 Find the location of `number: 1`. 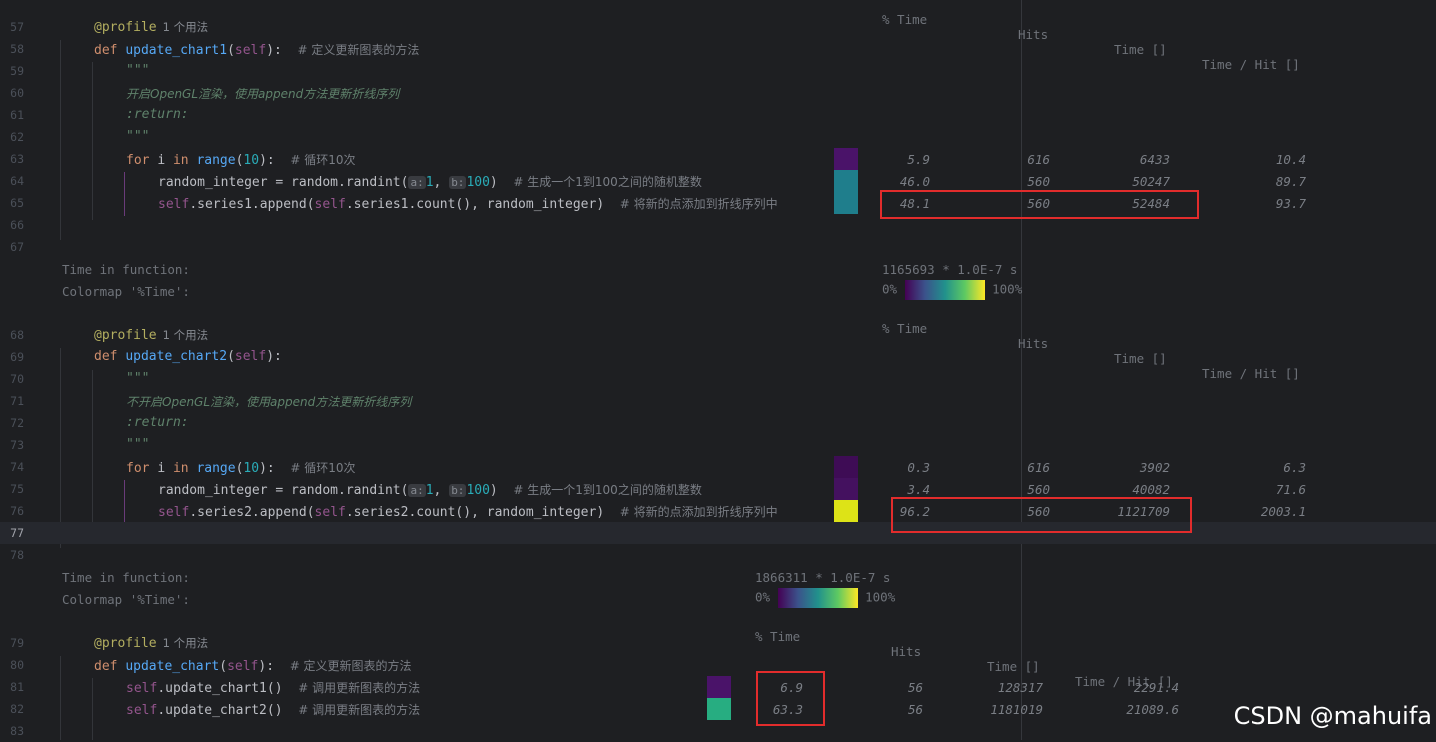

number: 1 is located at coordinates (429, 182).